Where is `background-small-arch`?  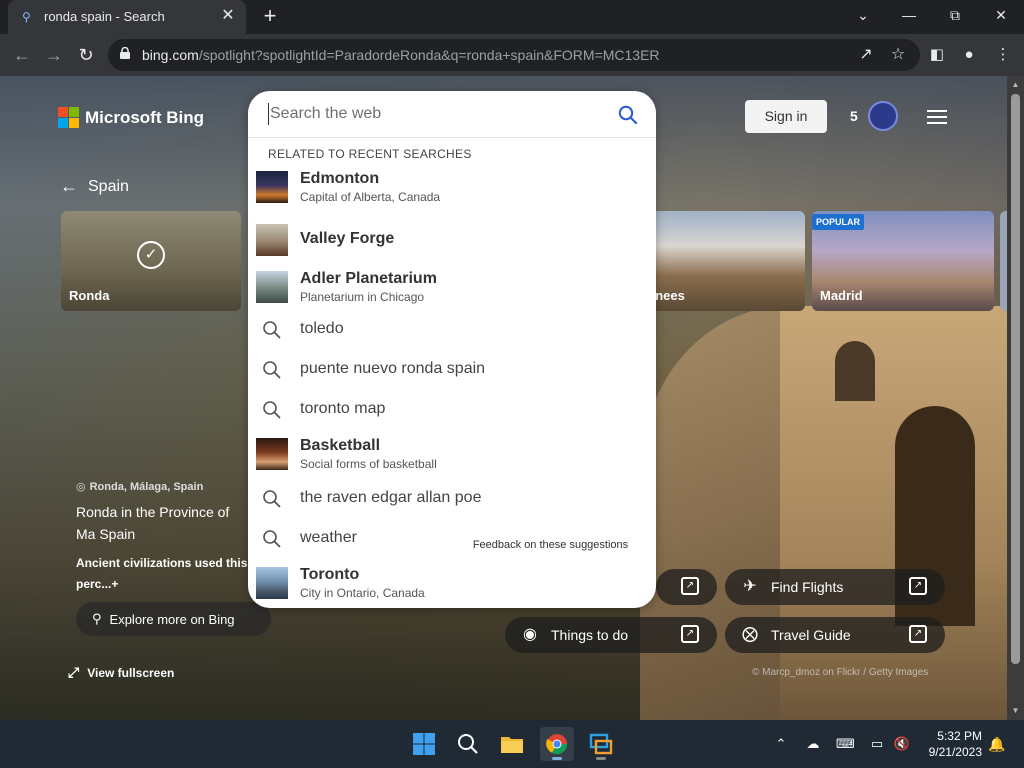 background-small-arch is located at coordinates (855, 371).